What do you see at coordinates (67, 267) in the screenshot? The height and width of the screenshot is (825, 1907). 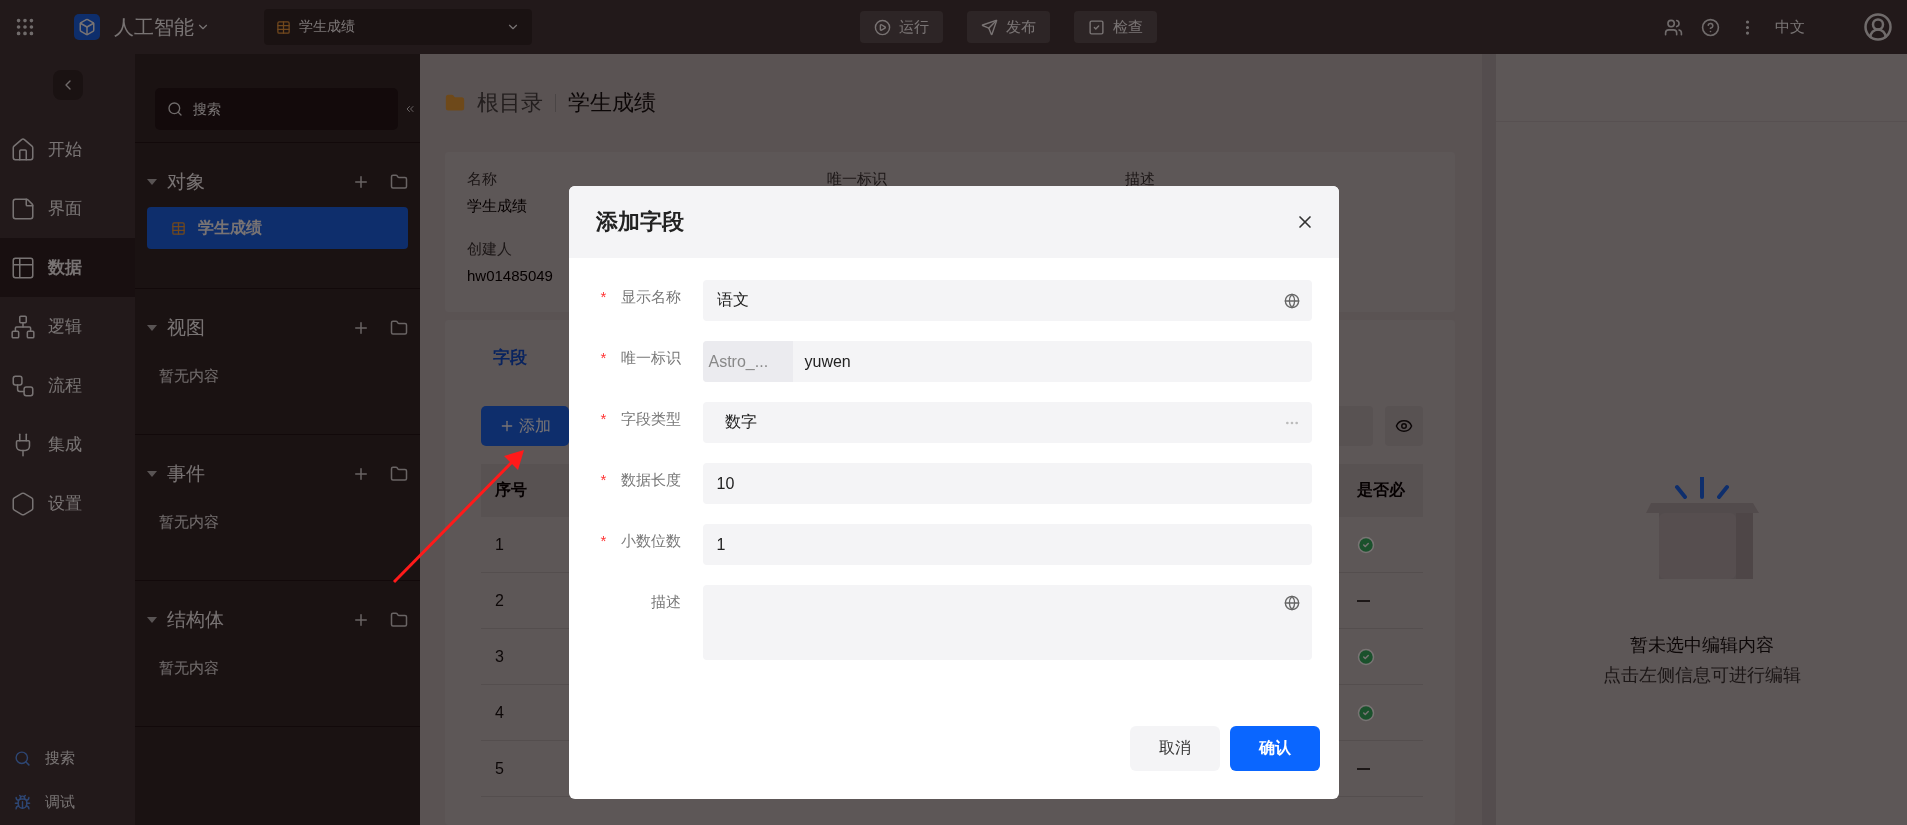 I see `nav-item: 数据` at bounding box center [67, 267].